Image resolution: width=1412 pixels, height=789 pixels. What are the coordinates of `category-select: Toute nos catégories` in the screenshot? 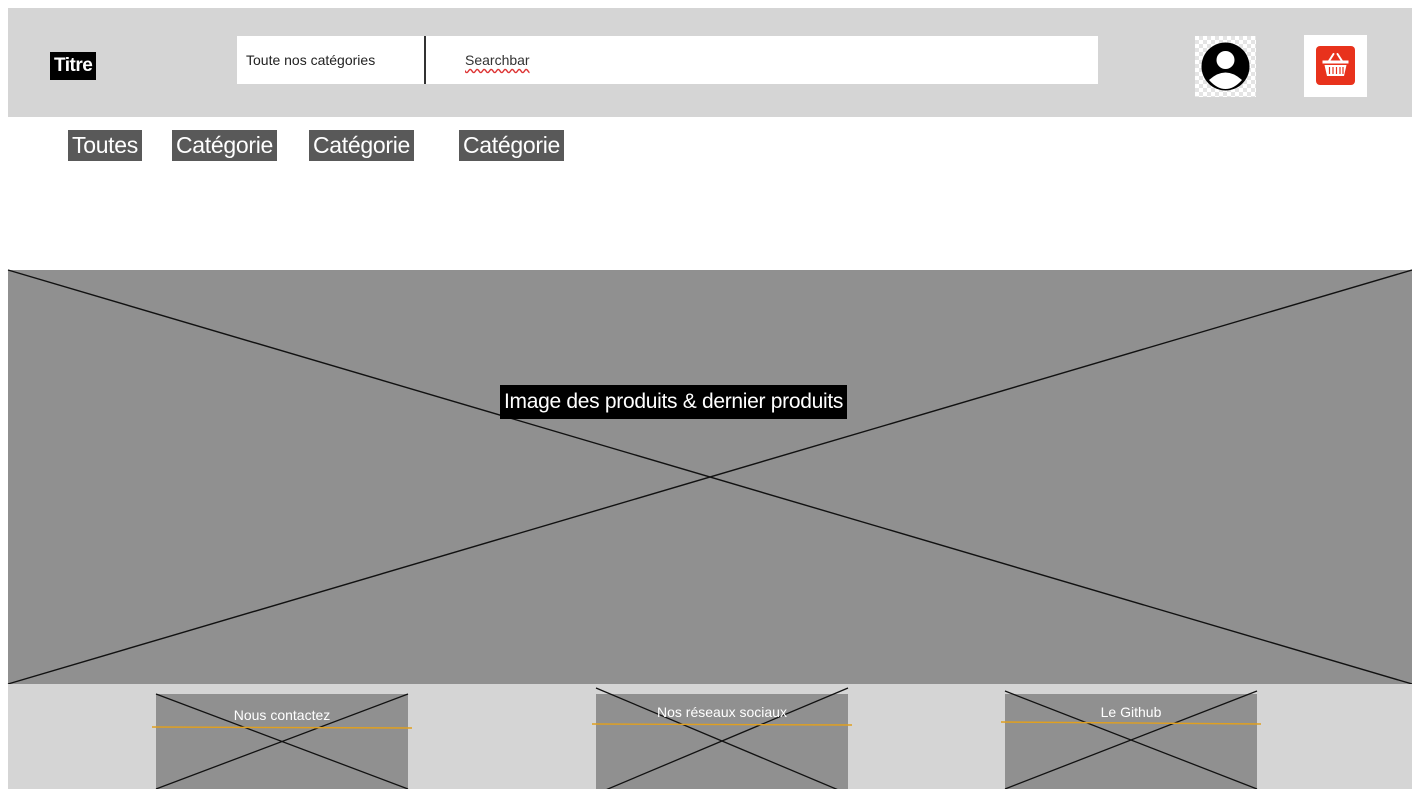 It's located at (331, 60).